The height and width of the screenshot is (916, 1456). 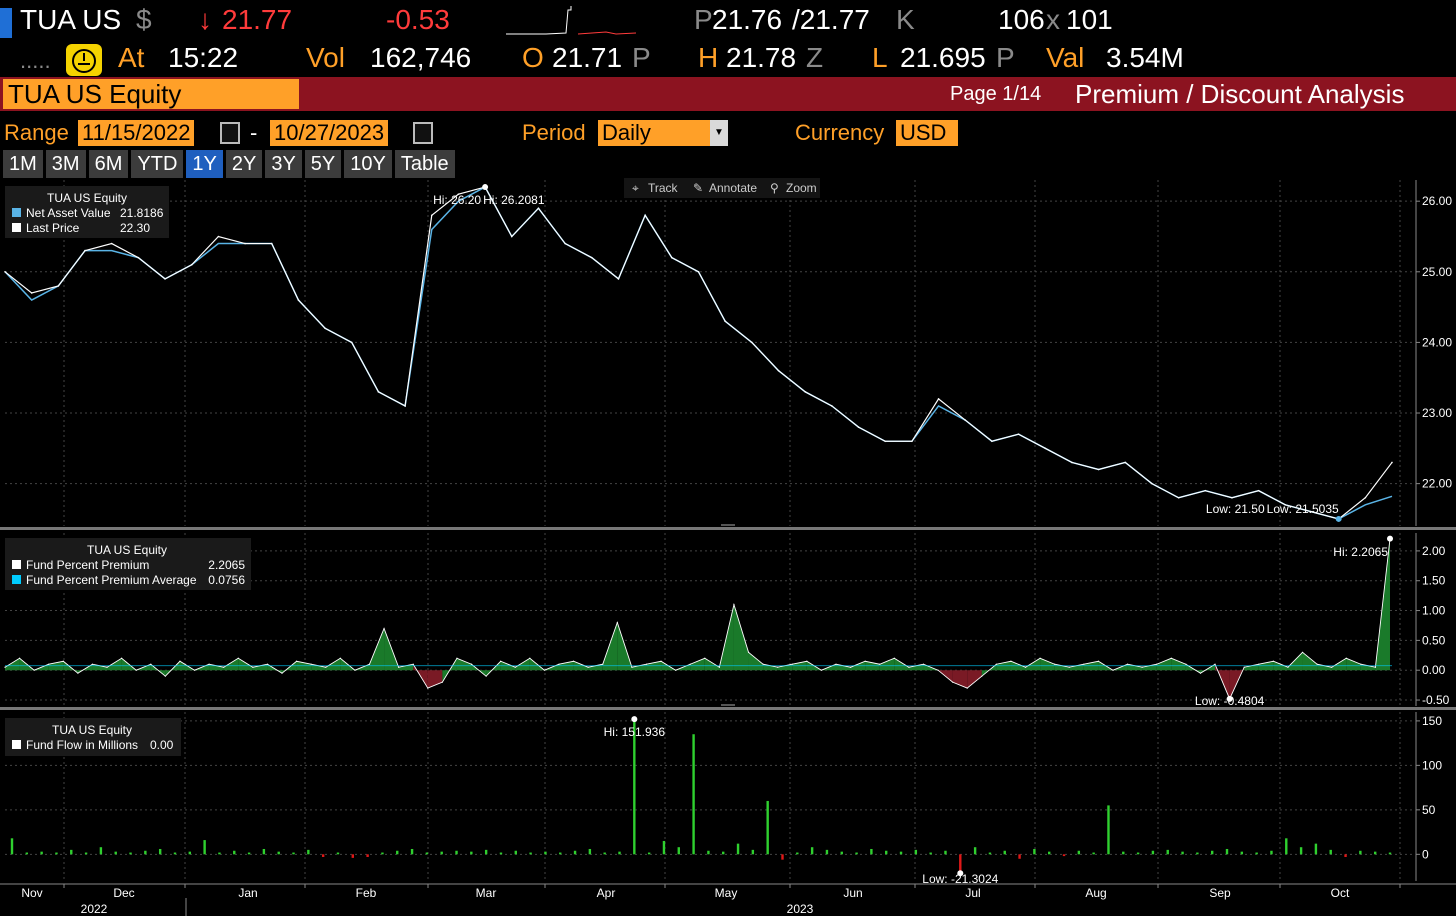 I want to click on high-marker, so click(x=634, y=719).